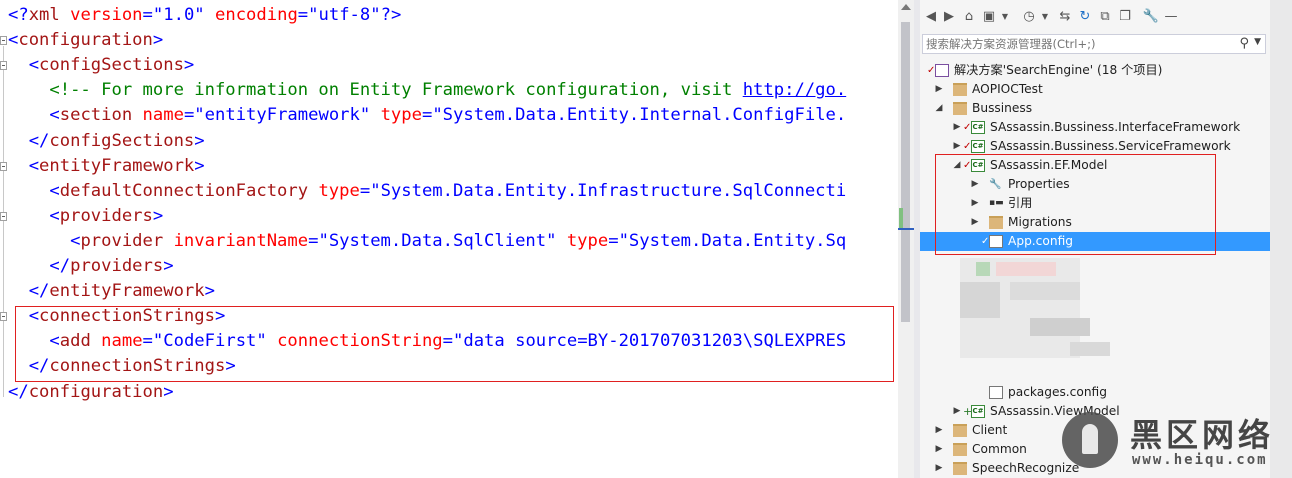  I want to click on code-token: invariantName, so click(236, 240).